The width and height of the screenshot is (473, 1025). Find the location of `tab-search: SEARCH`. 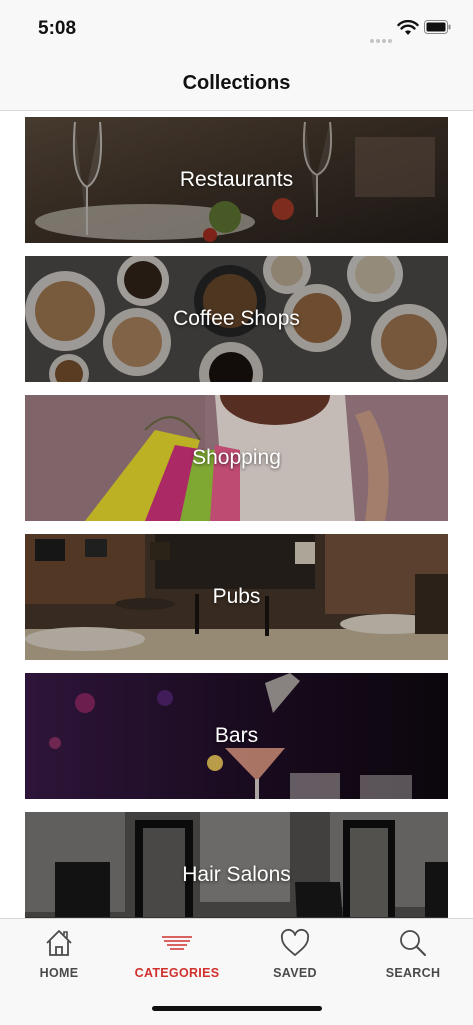

tab-search: SEARCH is located at coordinates (413, 955).